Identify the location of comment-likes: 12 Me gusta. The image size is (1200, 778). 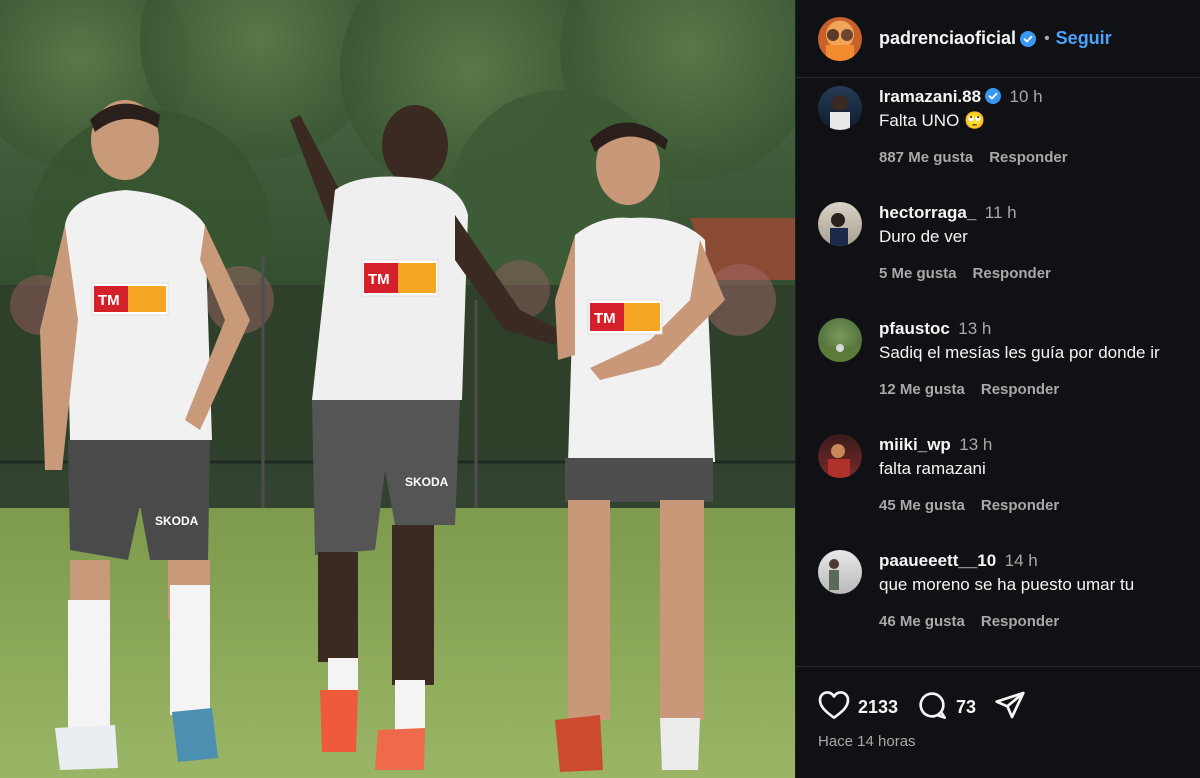
(922, 389).